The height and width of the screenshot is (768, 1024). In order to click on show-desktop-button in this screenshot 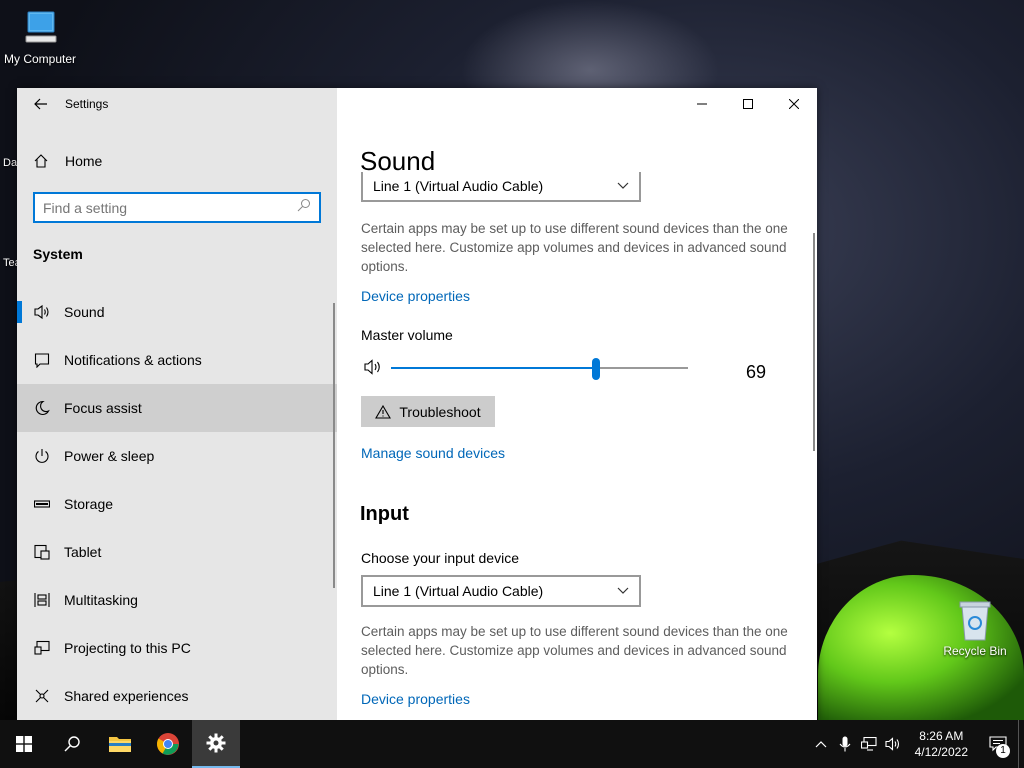, I will do `click(1021, 744)`.